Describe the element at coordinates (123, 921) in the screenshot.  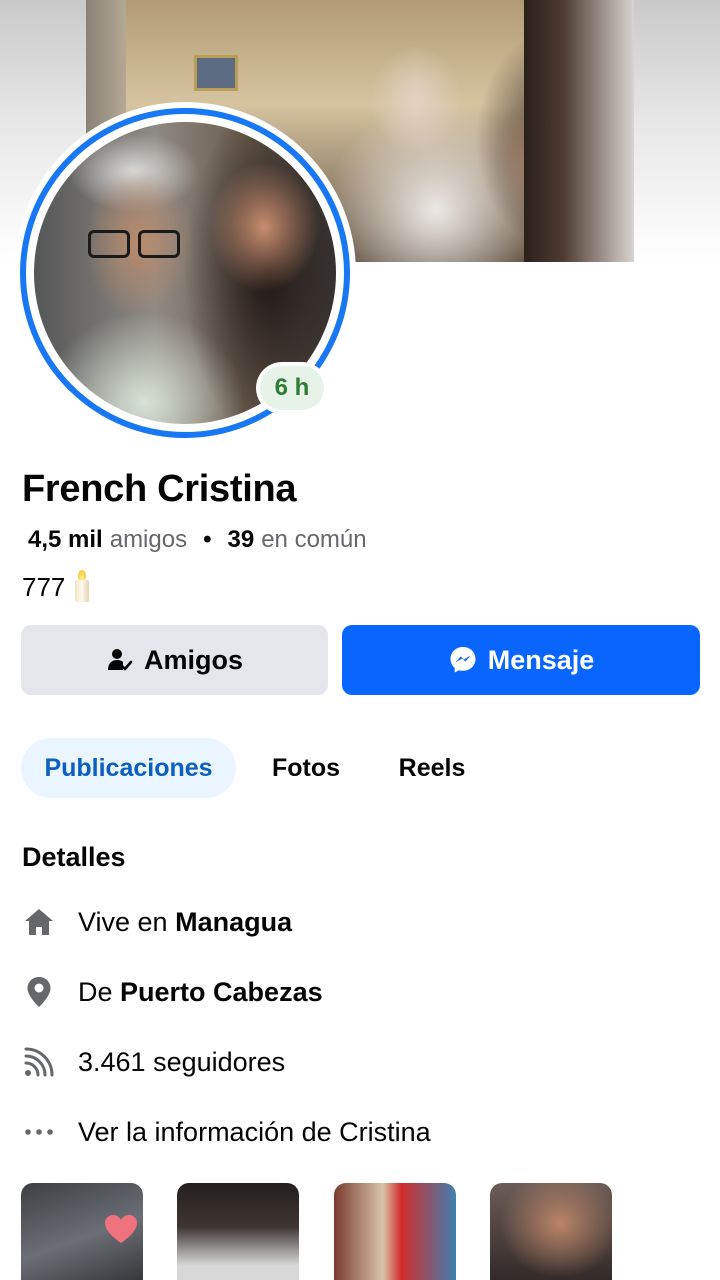
I see `lives-prefix: Vive en` at that location.